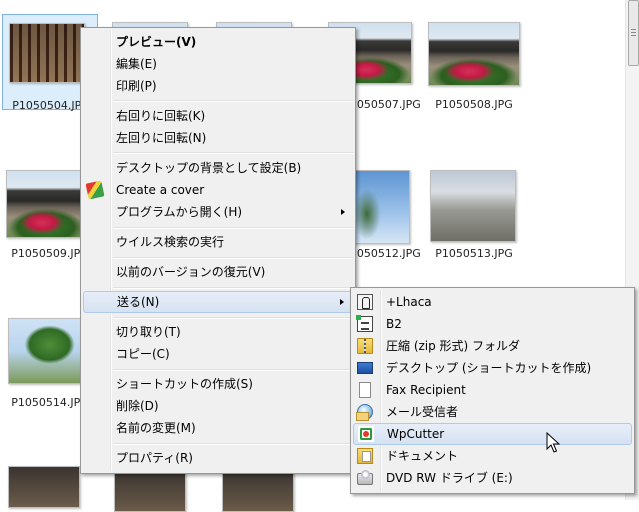 The image size is (639, 512). I want to click on send-to-wpcutter: WpCutter, so click(492, 434).